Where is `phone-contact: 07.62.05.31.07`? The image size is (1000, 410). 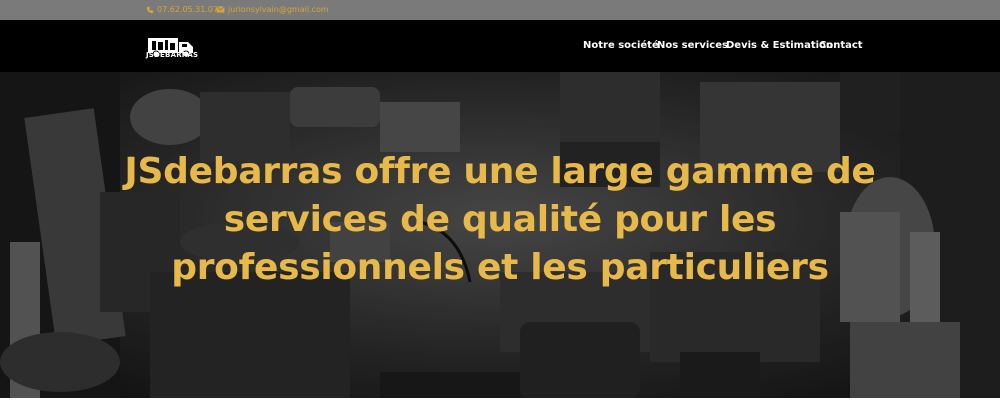
phone-contact: 07.62.05.31.07 is located at coordinates (182, 9).